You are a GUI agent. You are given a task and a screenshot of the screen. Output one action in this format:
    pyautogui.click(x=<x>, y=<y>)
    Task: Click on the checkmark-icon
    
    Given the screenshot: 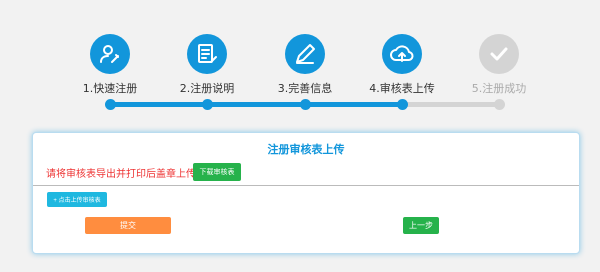 What is the action you would take?
    pyautogui.click(x=499, y=54)
    